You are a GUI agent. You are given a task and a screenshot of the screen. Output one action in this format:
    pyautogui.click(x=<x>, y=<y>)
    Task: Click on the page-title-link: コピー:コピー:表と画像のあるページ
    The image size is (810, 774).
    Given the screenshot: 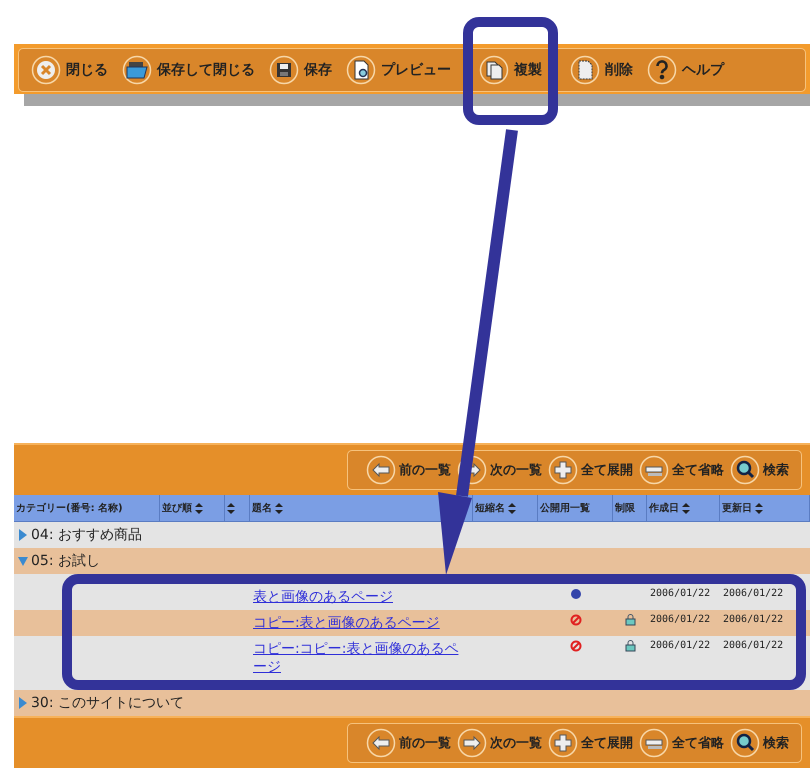 What is the action you would take?
    pyautogui.click(x=361, y=658)
    